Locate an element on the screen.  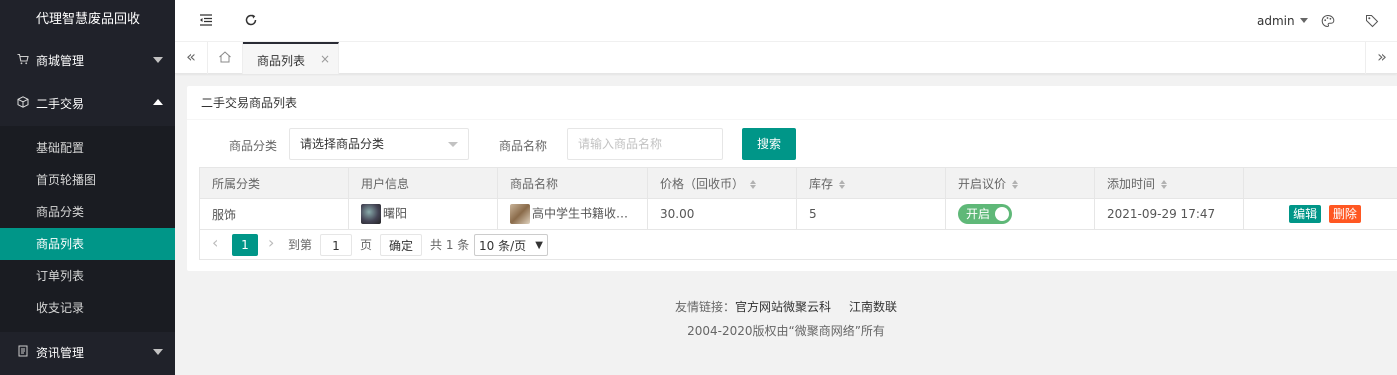
goto-confirm-button: 确定 is located at coordinates (401, 245).